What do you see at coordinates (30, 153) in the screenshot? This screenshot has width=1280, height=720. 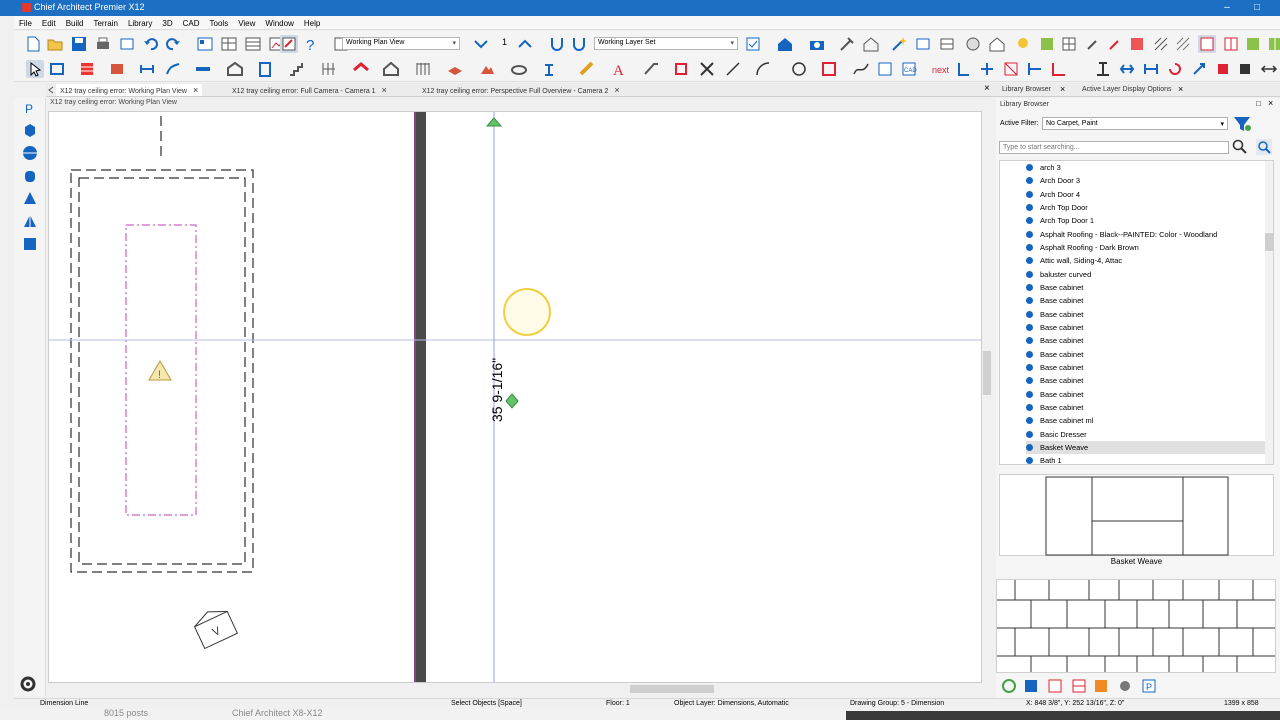 I see `sphere-icon` at bounding box center [30, 153].